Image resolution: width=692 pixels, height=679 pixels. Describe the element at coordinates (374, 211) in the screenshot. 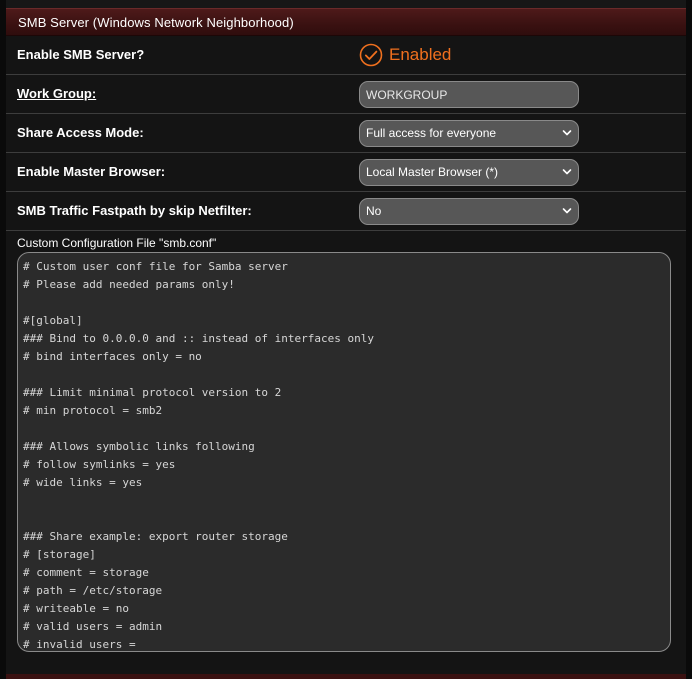

I see `fastpath-selected: No` at that location.